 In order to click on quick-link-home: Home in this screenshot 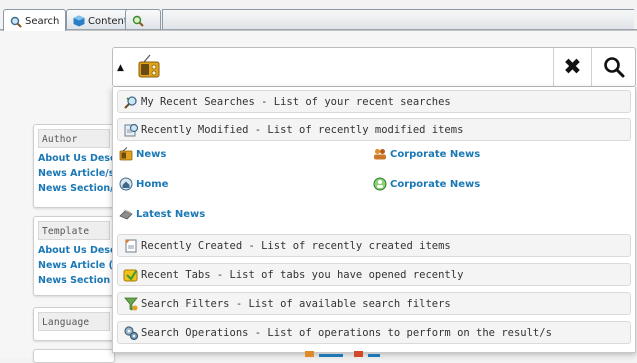, I will do `click(143, 184)`.